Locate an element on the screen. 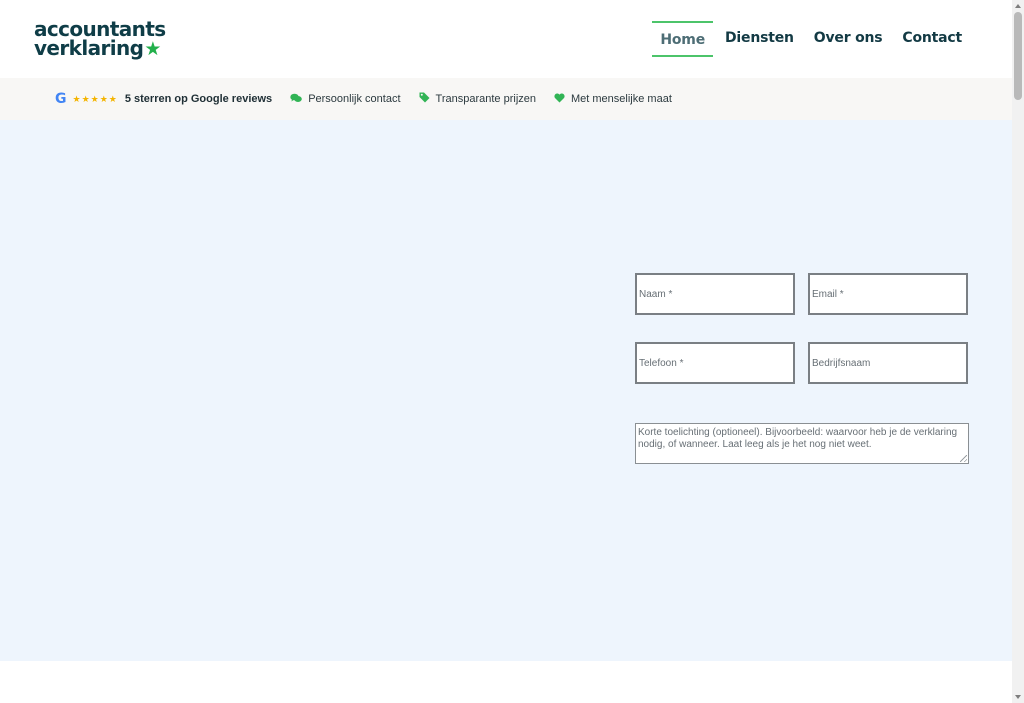  nav-item-home: Home is located at coordinates (682, 39).